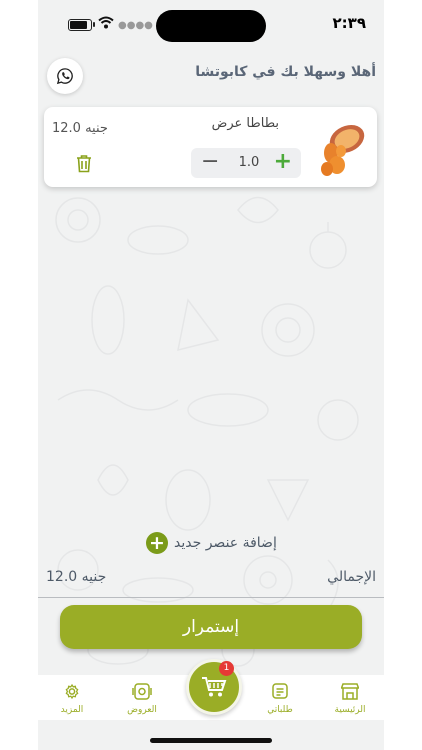 This screenshot has width=422, height=750. What do you see at coordinates (72, 691) in the screenshot?
I see `gear-icon` at bounding box center [72, 691].